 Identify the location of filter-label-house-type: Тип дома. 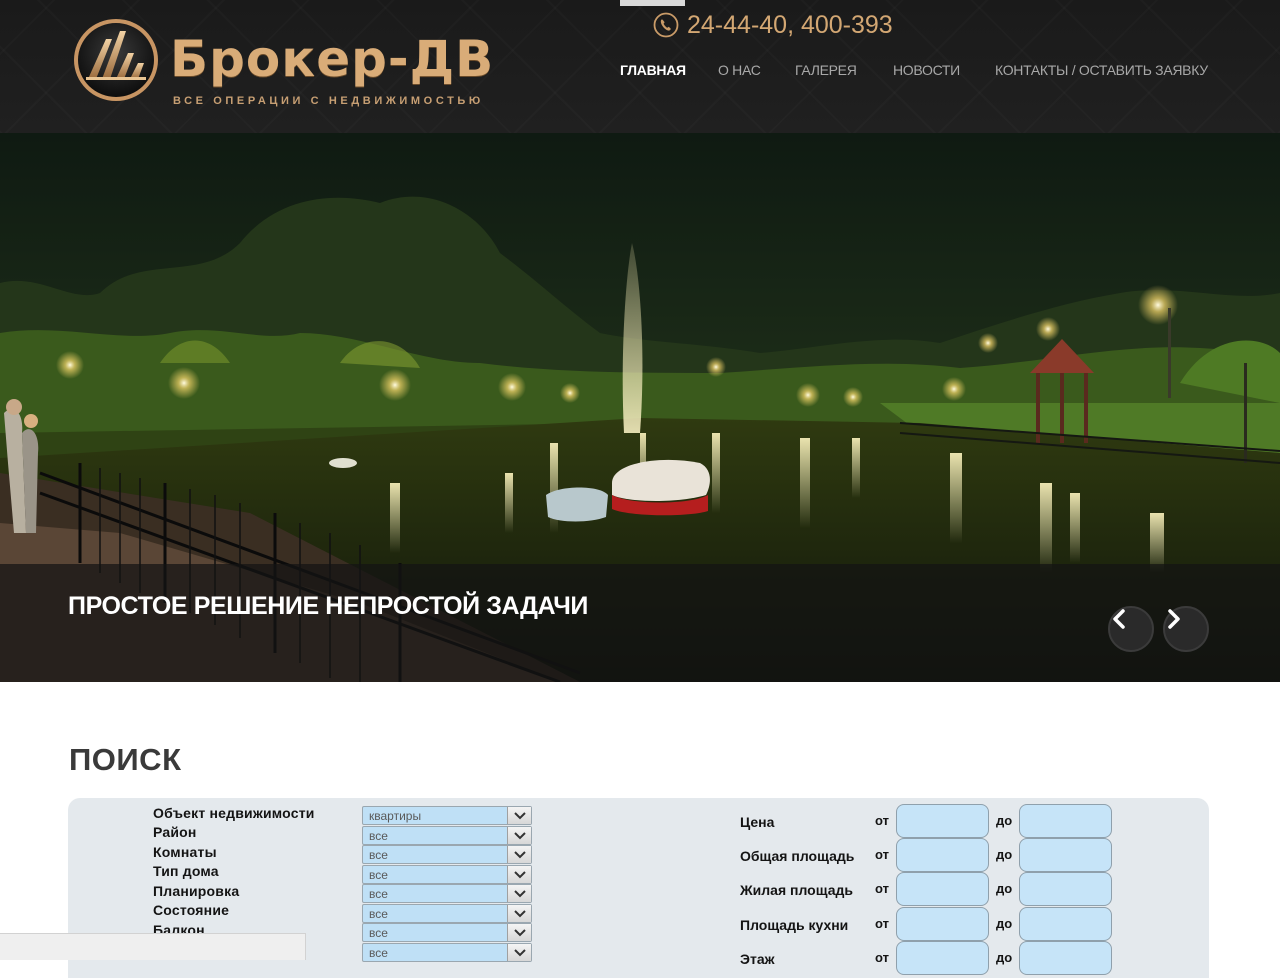
(186, 871).